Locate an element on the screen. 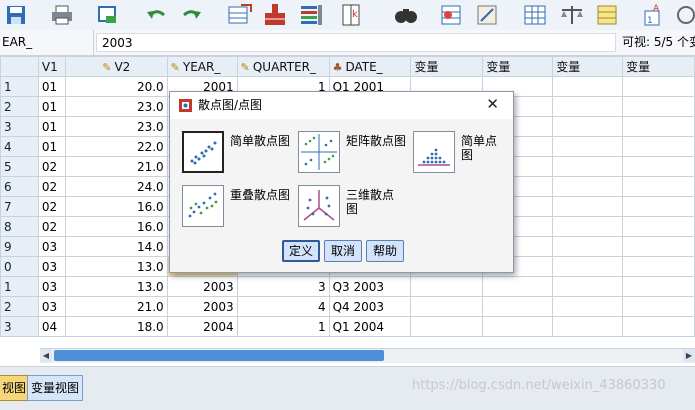 This screenshot has height=410, width=695. goto-variable-icon is located at coordinates (276, 15).